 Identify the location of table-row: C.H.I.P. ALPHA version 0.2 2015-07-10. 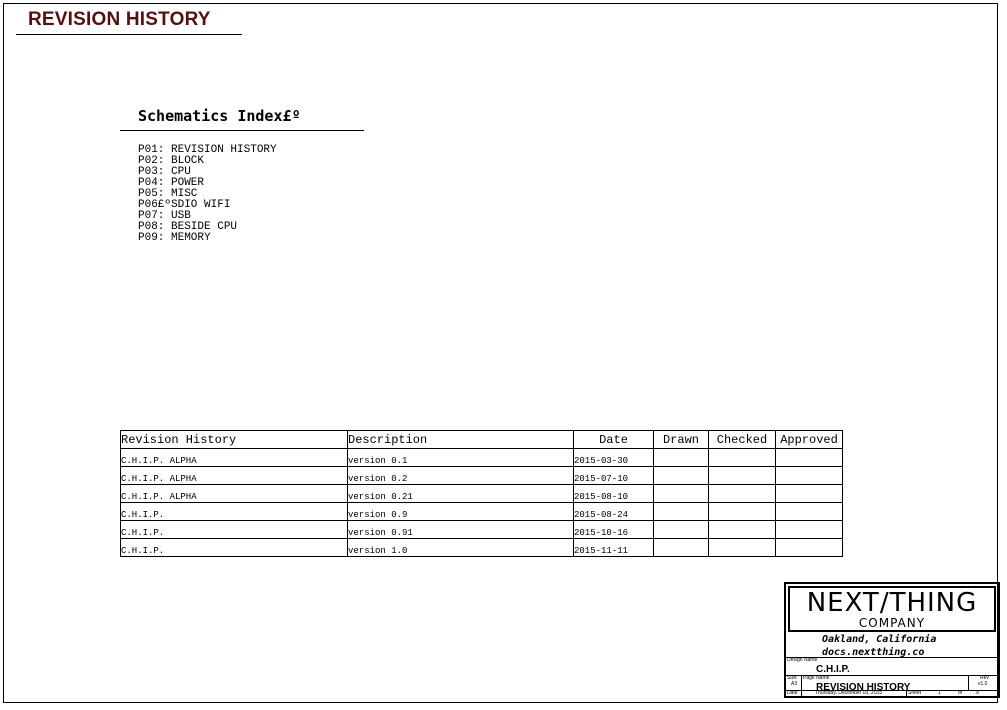
(481, 475).